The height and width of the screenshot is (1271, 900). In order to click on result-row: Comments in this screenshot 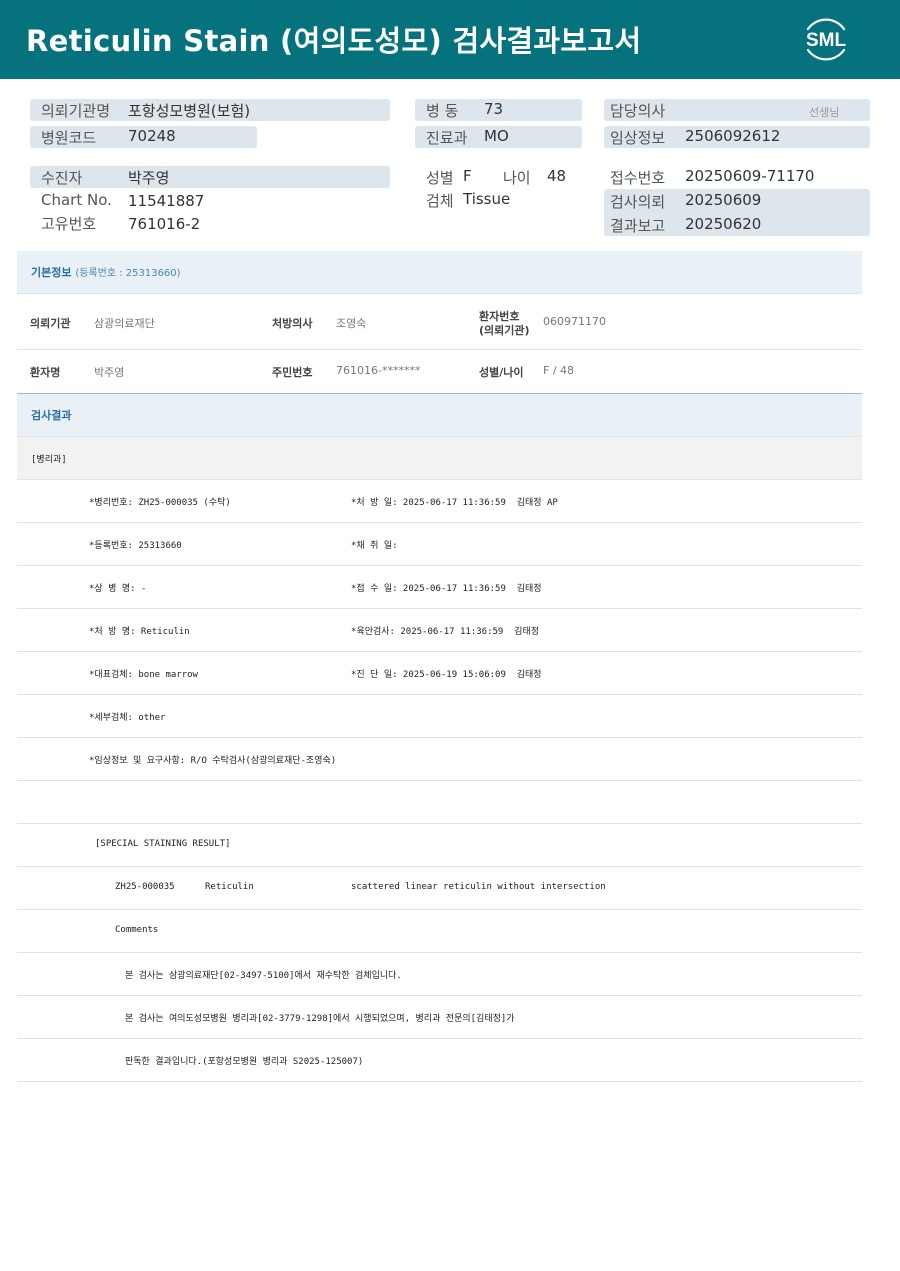, I will do `click(439, 931)`.